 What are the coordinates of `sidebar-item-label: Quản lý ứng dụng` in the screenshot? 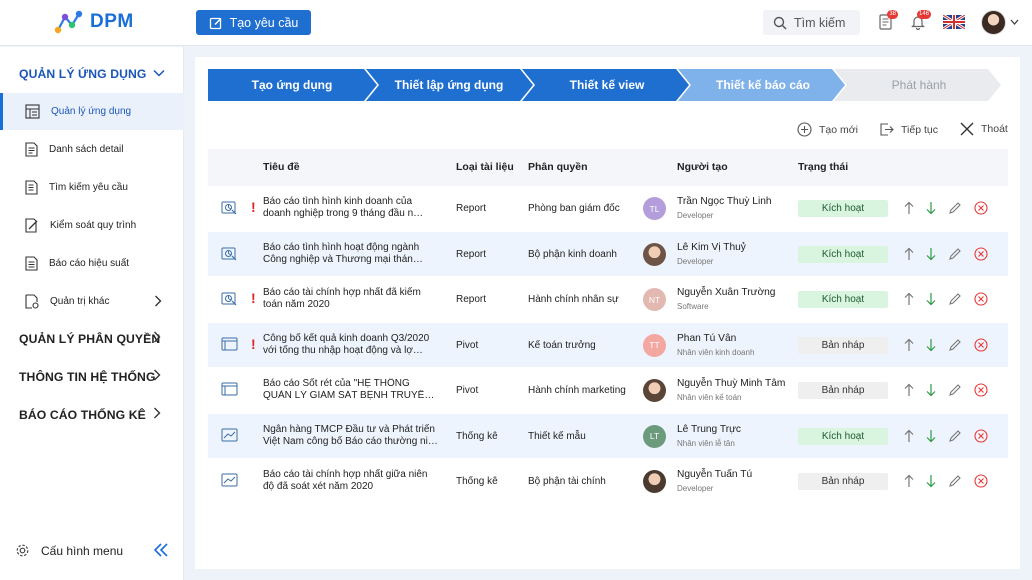 It's located at (91, 111).